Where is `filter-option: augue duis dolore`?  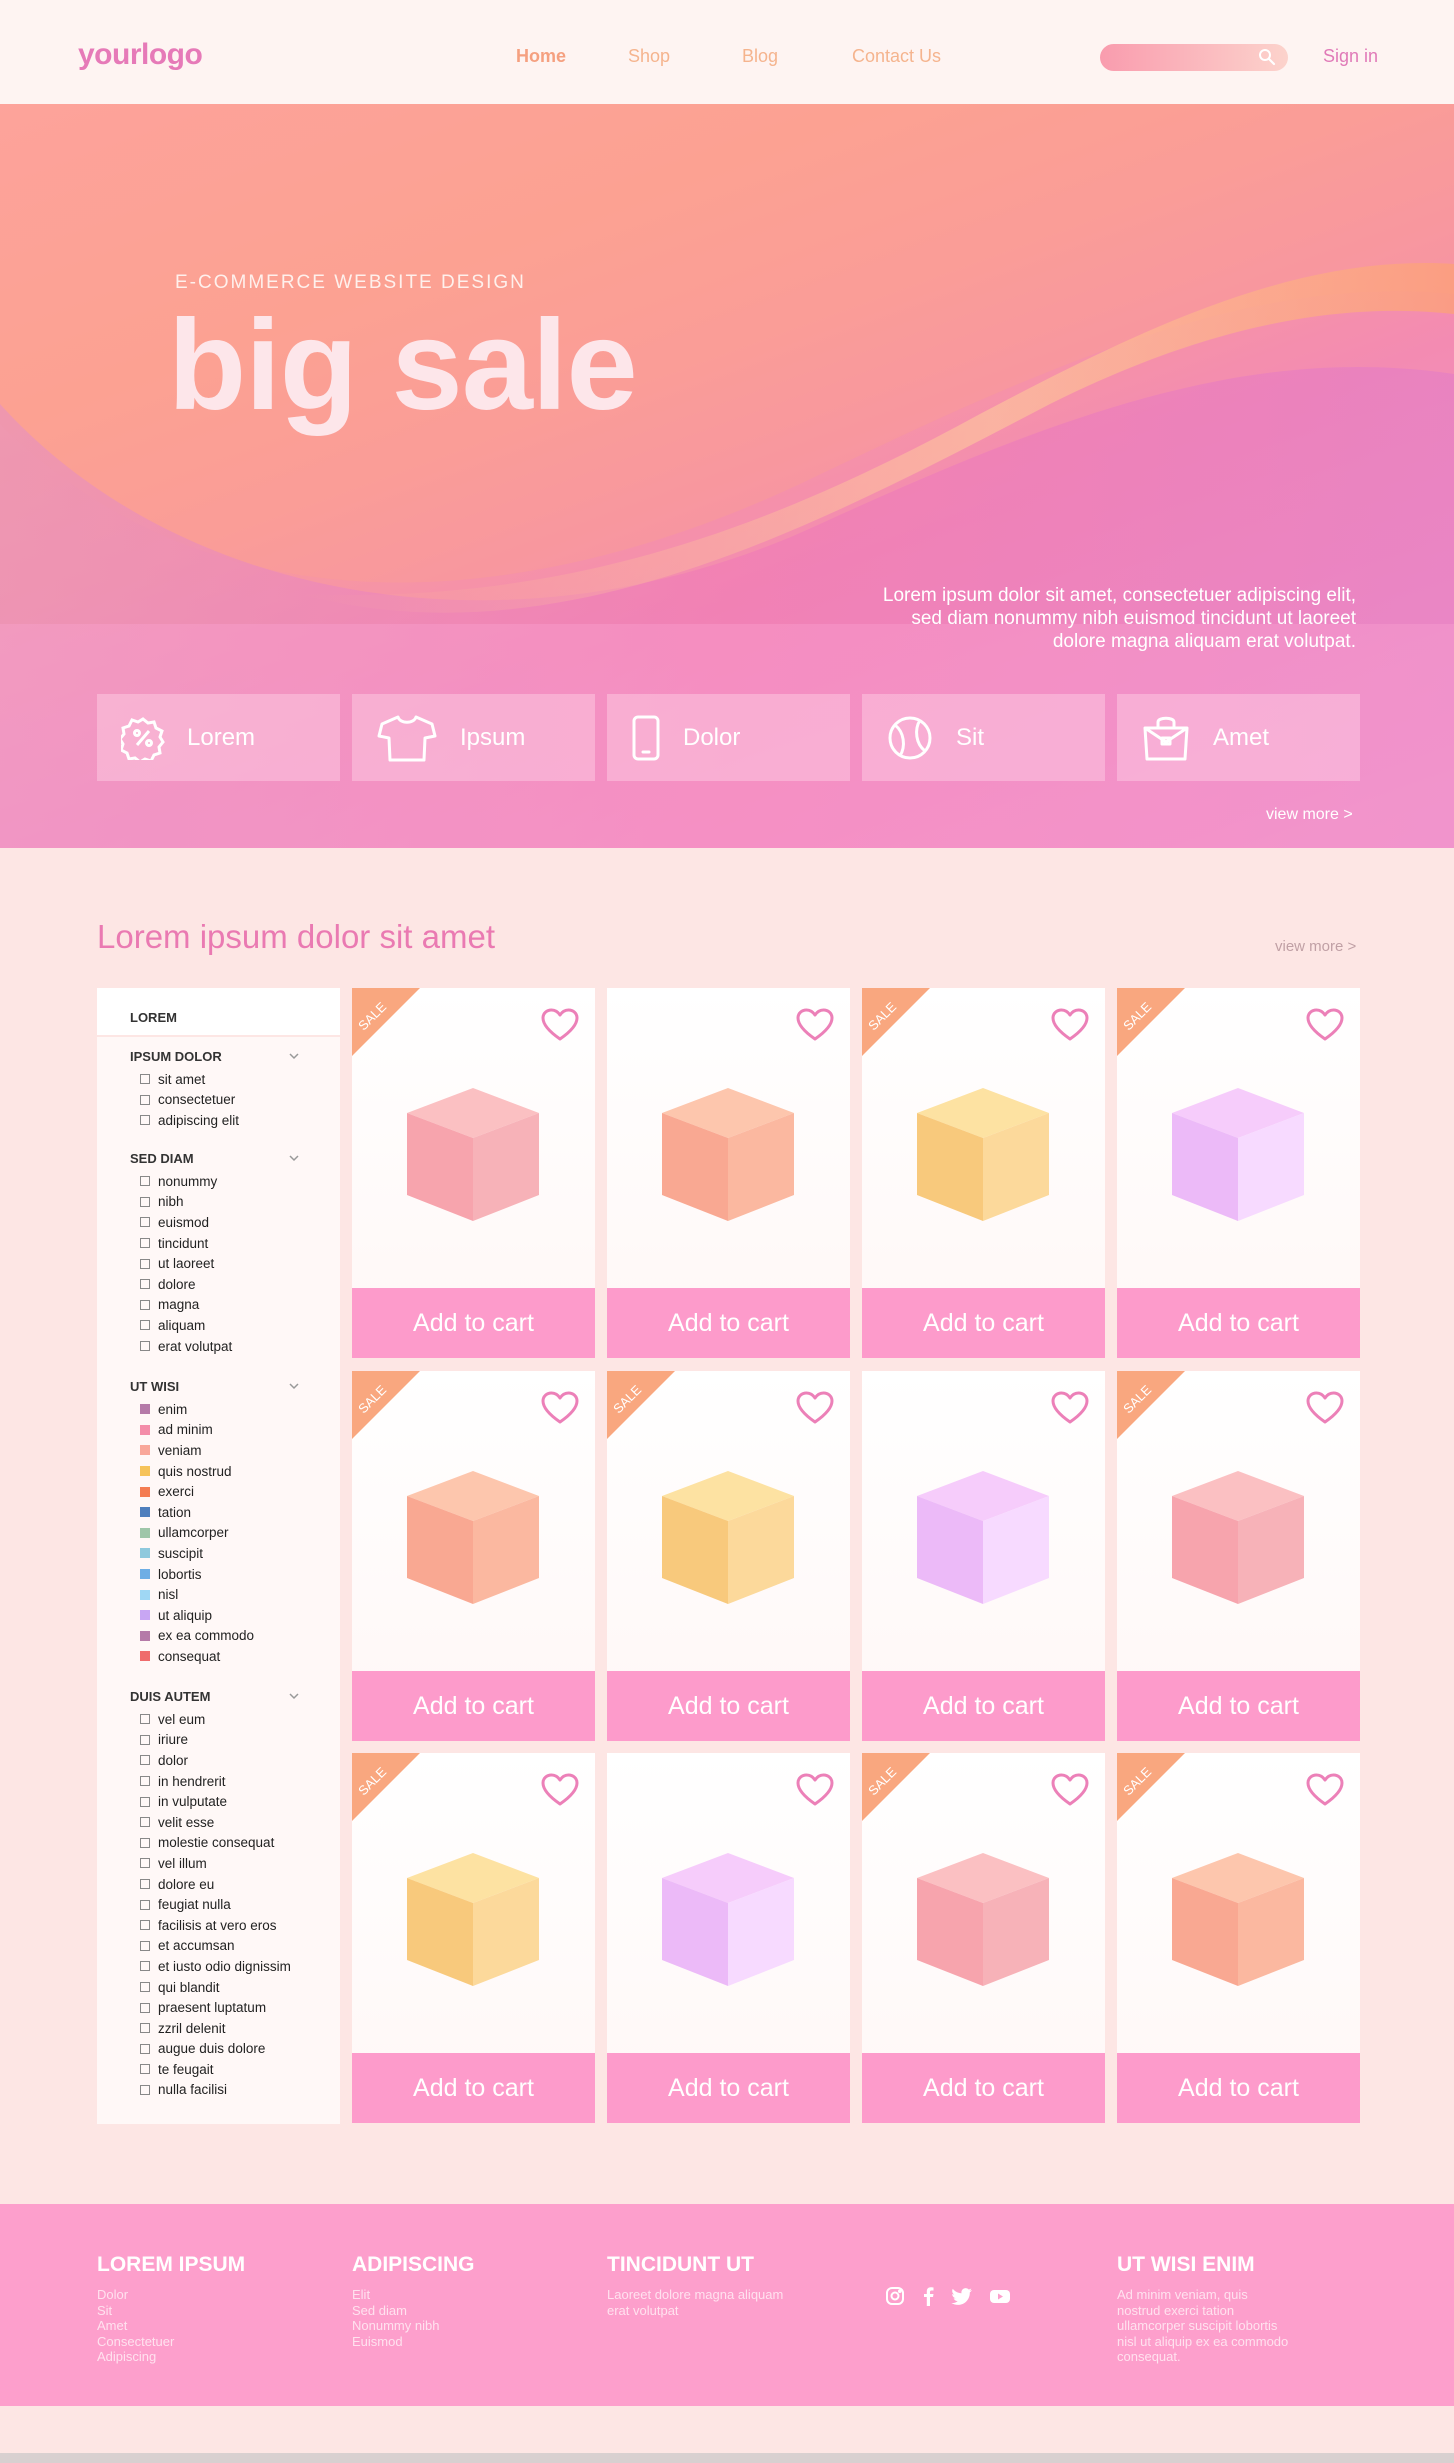 filter-option: augue duis dolore is located at coordinates (210, 2049).